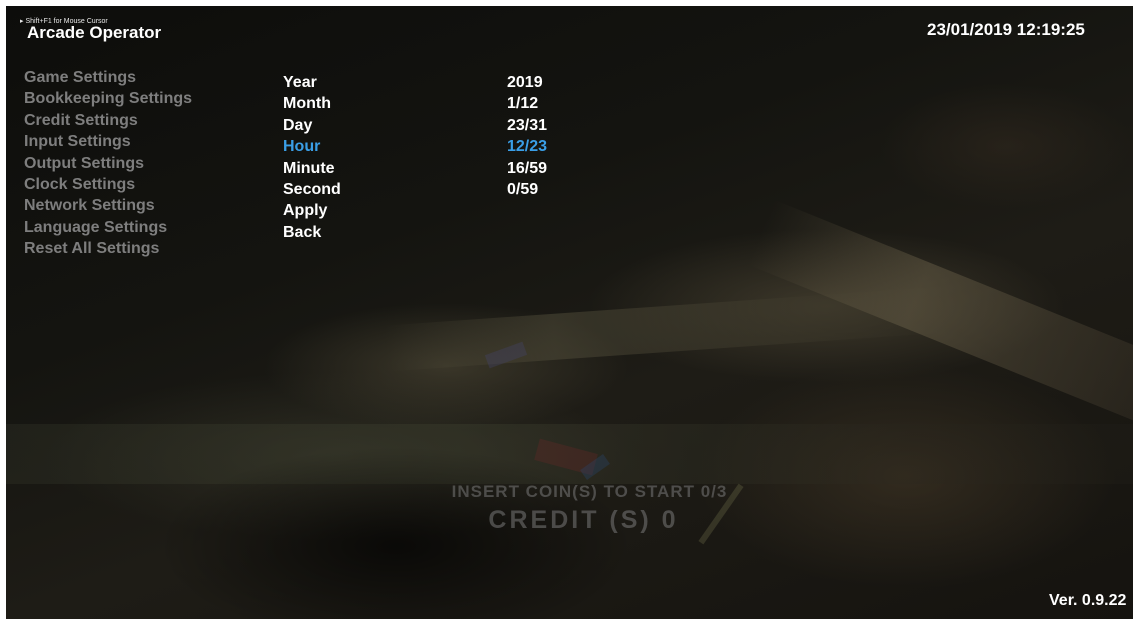 The height and width of the screenshot is (619, 1133). Describe the element at coordinates (302, 147) in the screenshot. I see `setting-label: Hour` at that location.